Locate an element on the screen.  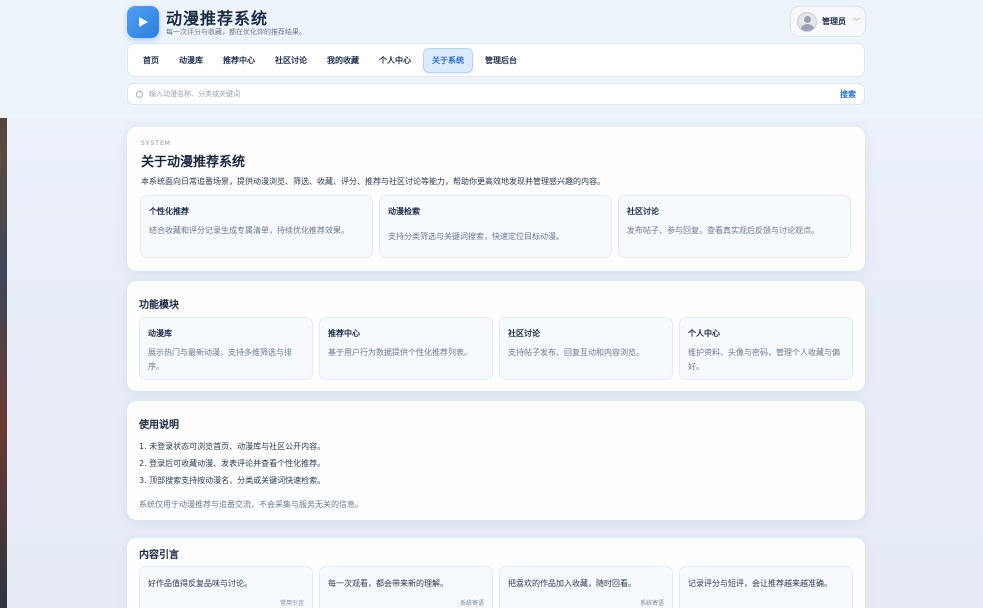
feature-text: 支持分类筛选与关键词搜索，快速定位目标动漫。 is located at coordinates (476, 236).